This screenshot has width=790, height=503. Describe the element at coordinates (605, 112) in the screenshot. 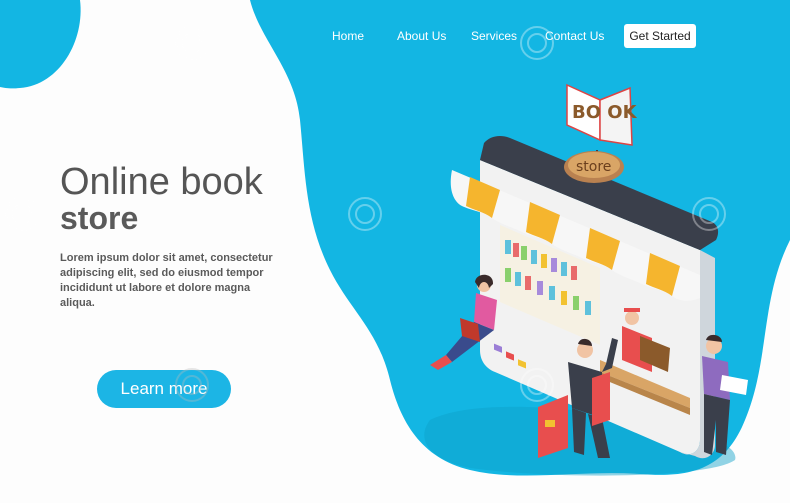

I see `book-sign-text: BO OK` at that location.